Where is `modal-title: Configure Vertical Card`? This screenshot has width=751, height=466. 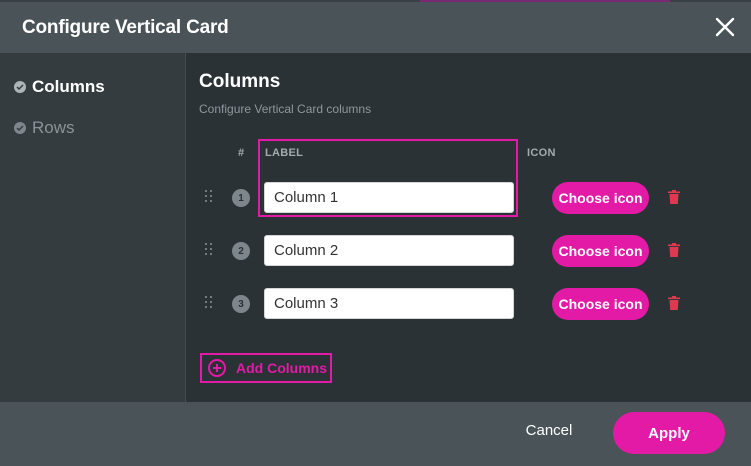 modal-title: Configure Vertical Card is located at coordinates (125, 27).